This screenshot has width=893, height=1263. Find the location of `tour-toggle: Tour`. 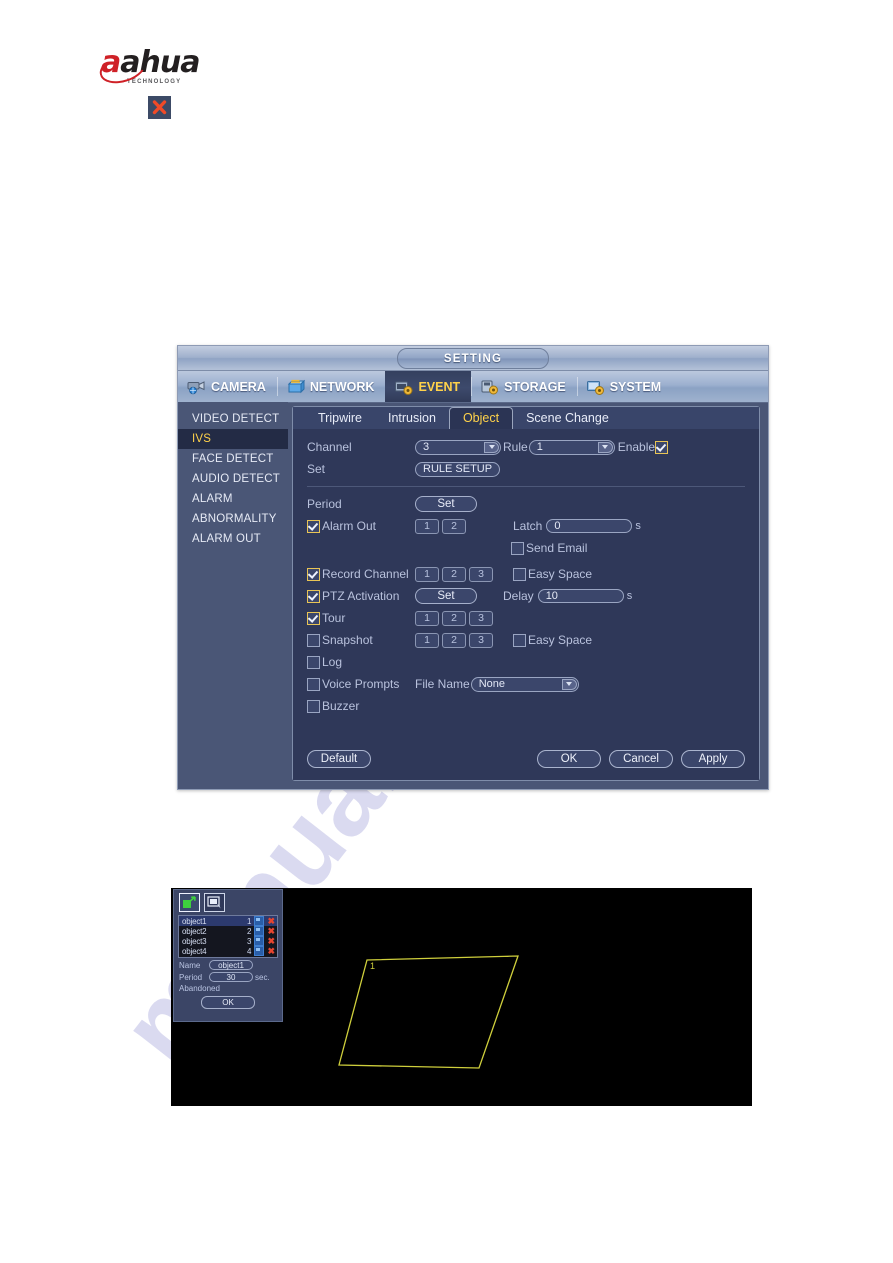

tour-toggle: Tour is located at coordinates (361, 618).